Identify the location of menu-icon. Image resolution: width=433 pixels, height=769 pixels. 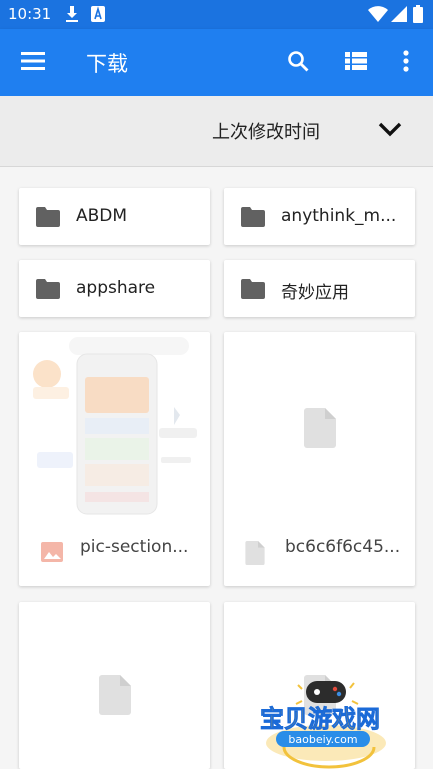
(34, 63).